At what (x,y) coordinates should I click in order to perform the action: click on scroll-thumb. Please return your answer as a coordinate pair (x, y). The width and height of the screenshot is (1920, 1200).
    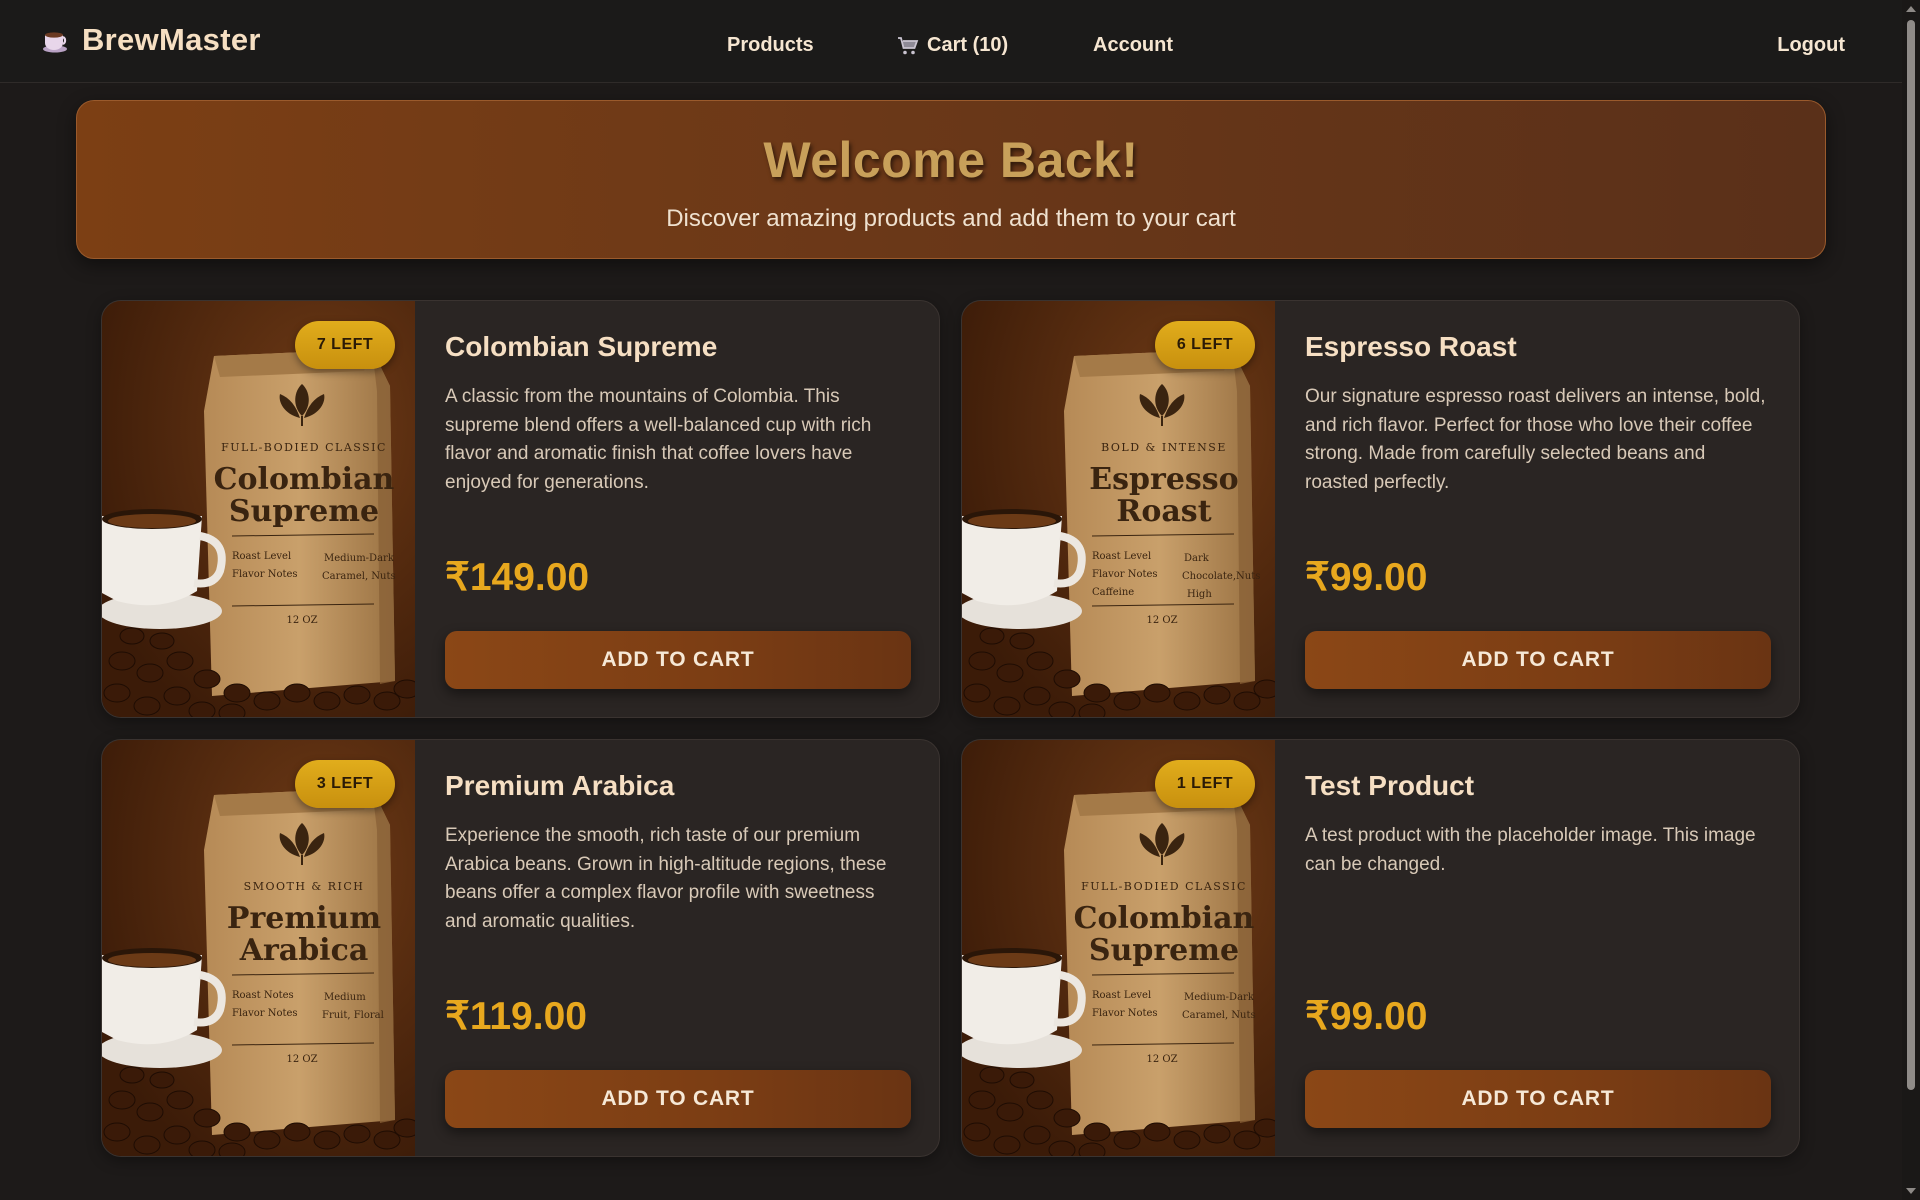
    Looking at the image, I should click on (1911, 555).